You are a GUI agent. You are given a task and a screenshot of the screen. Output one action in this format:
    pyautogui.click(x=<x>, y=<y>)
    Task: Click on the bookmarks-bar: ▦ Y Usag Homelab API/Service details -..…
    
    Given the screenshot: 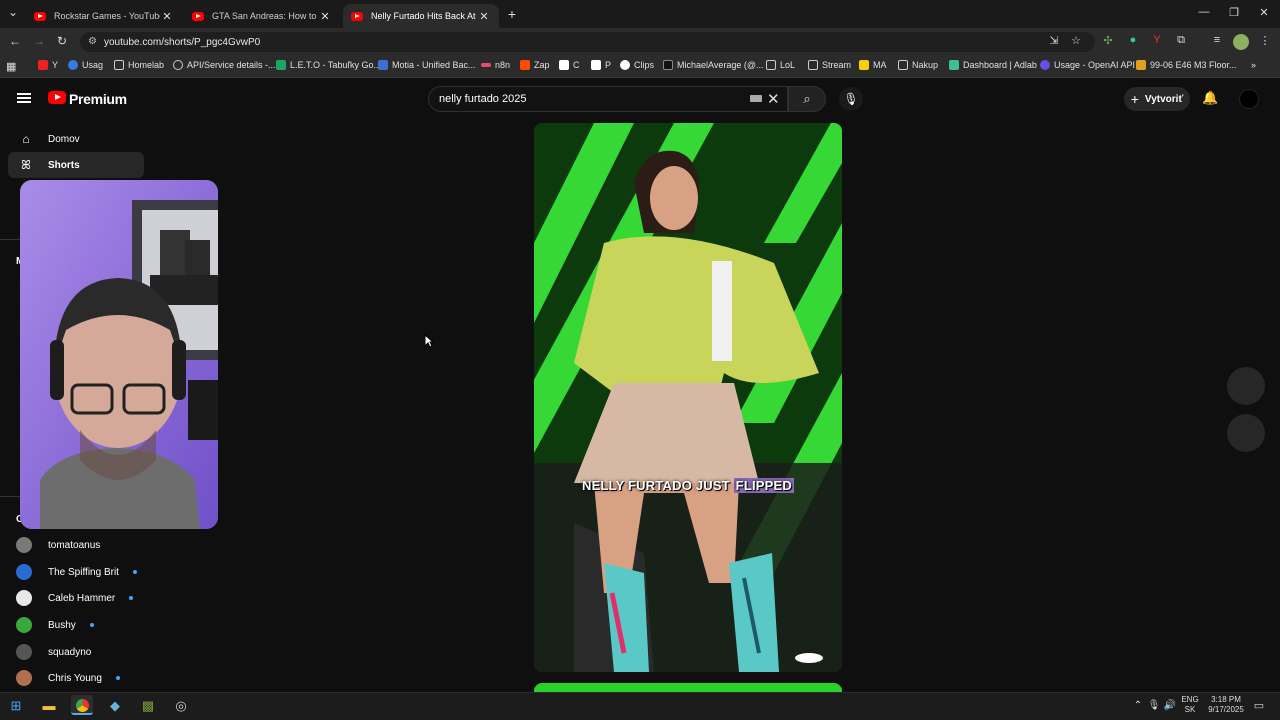 What is the action you would take?
    pyautogui.click(x=640, y=67)
    